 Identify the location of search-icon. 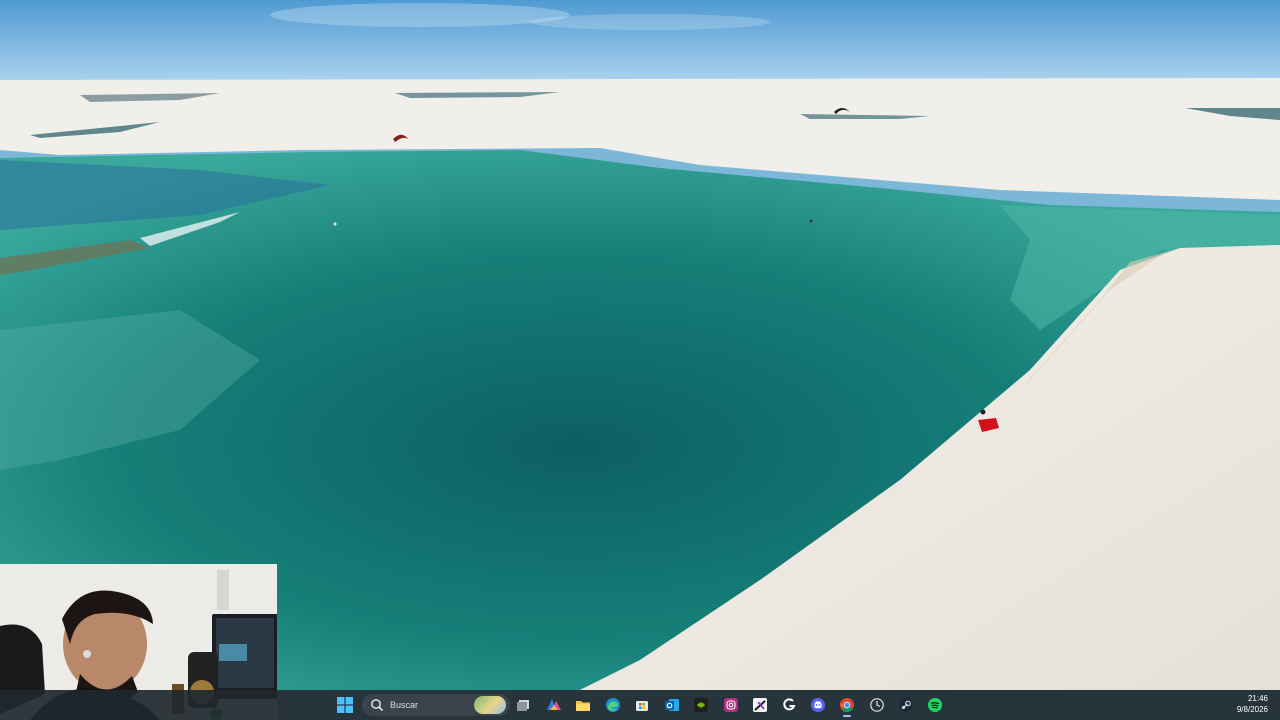
(377, 705).